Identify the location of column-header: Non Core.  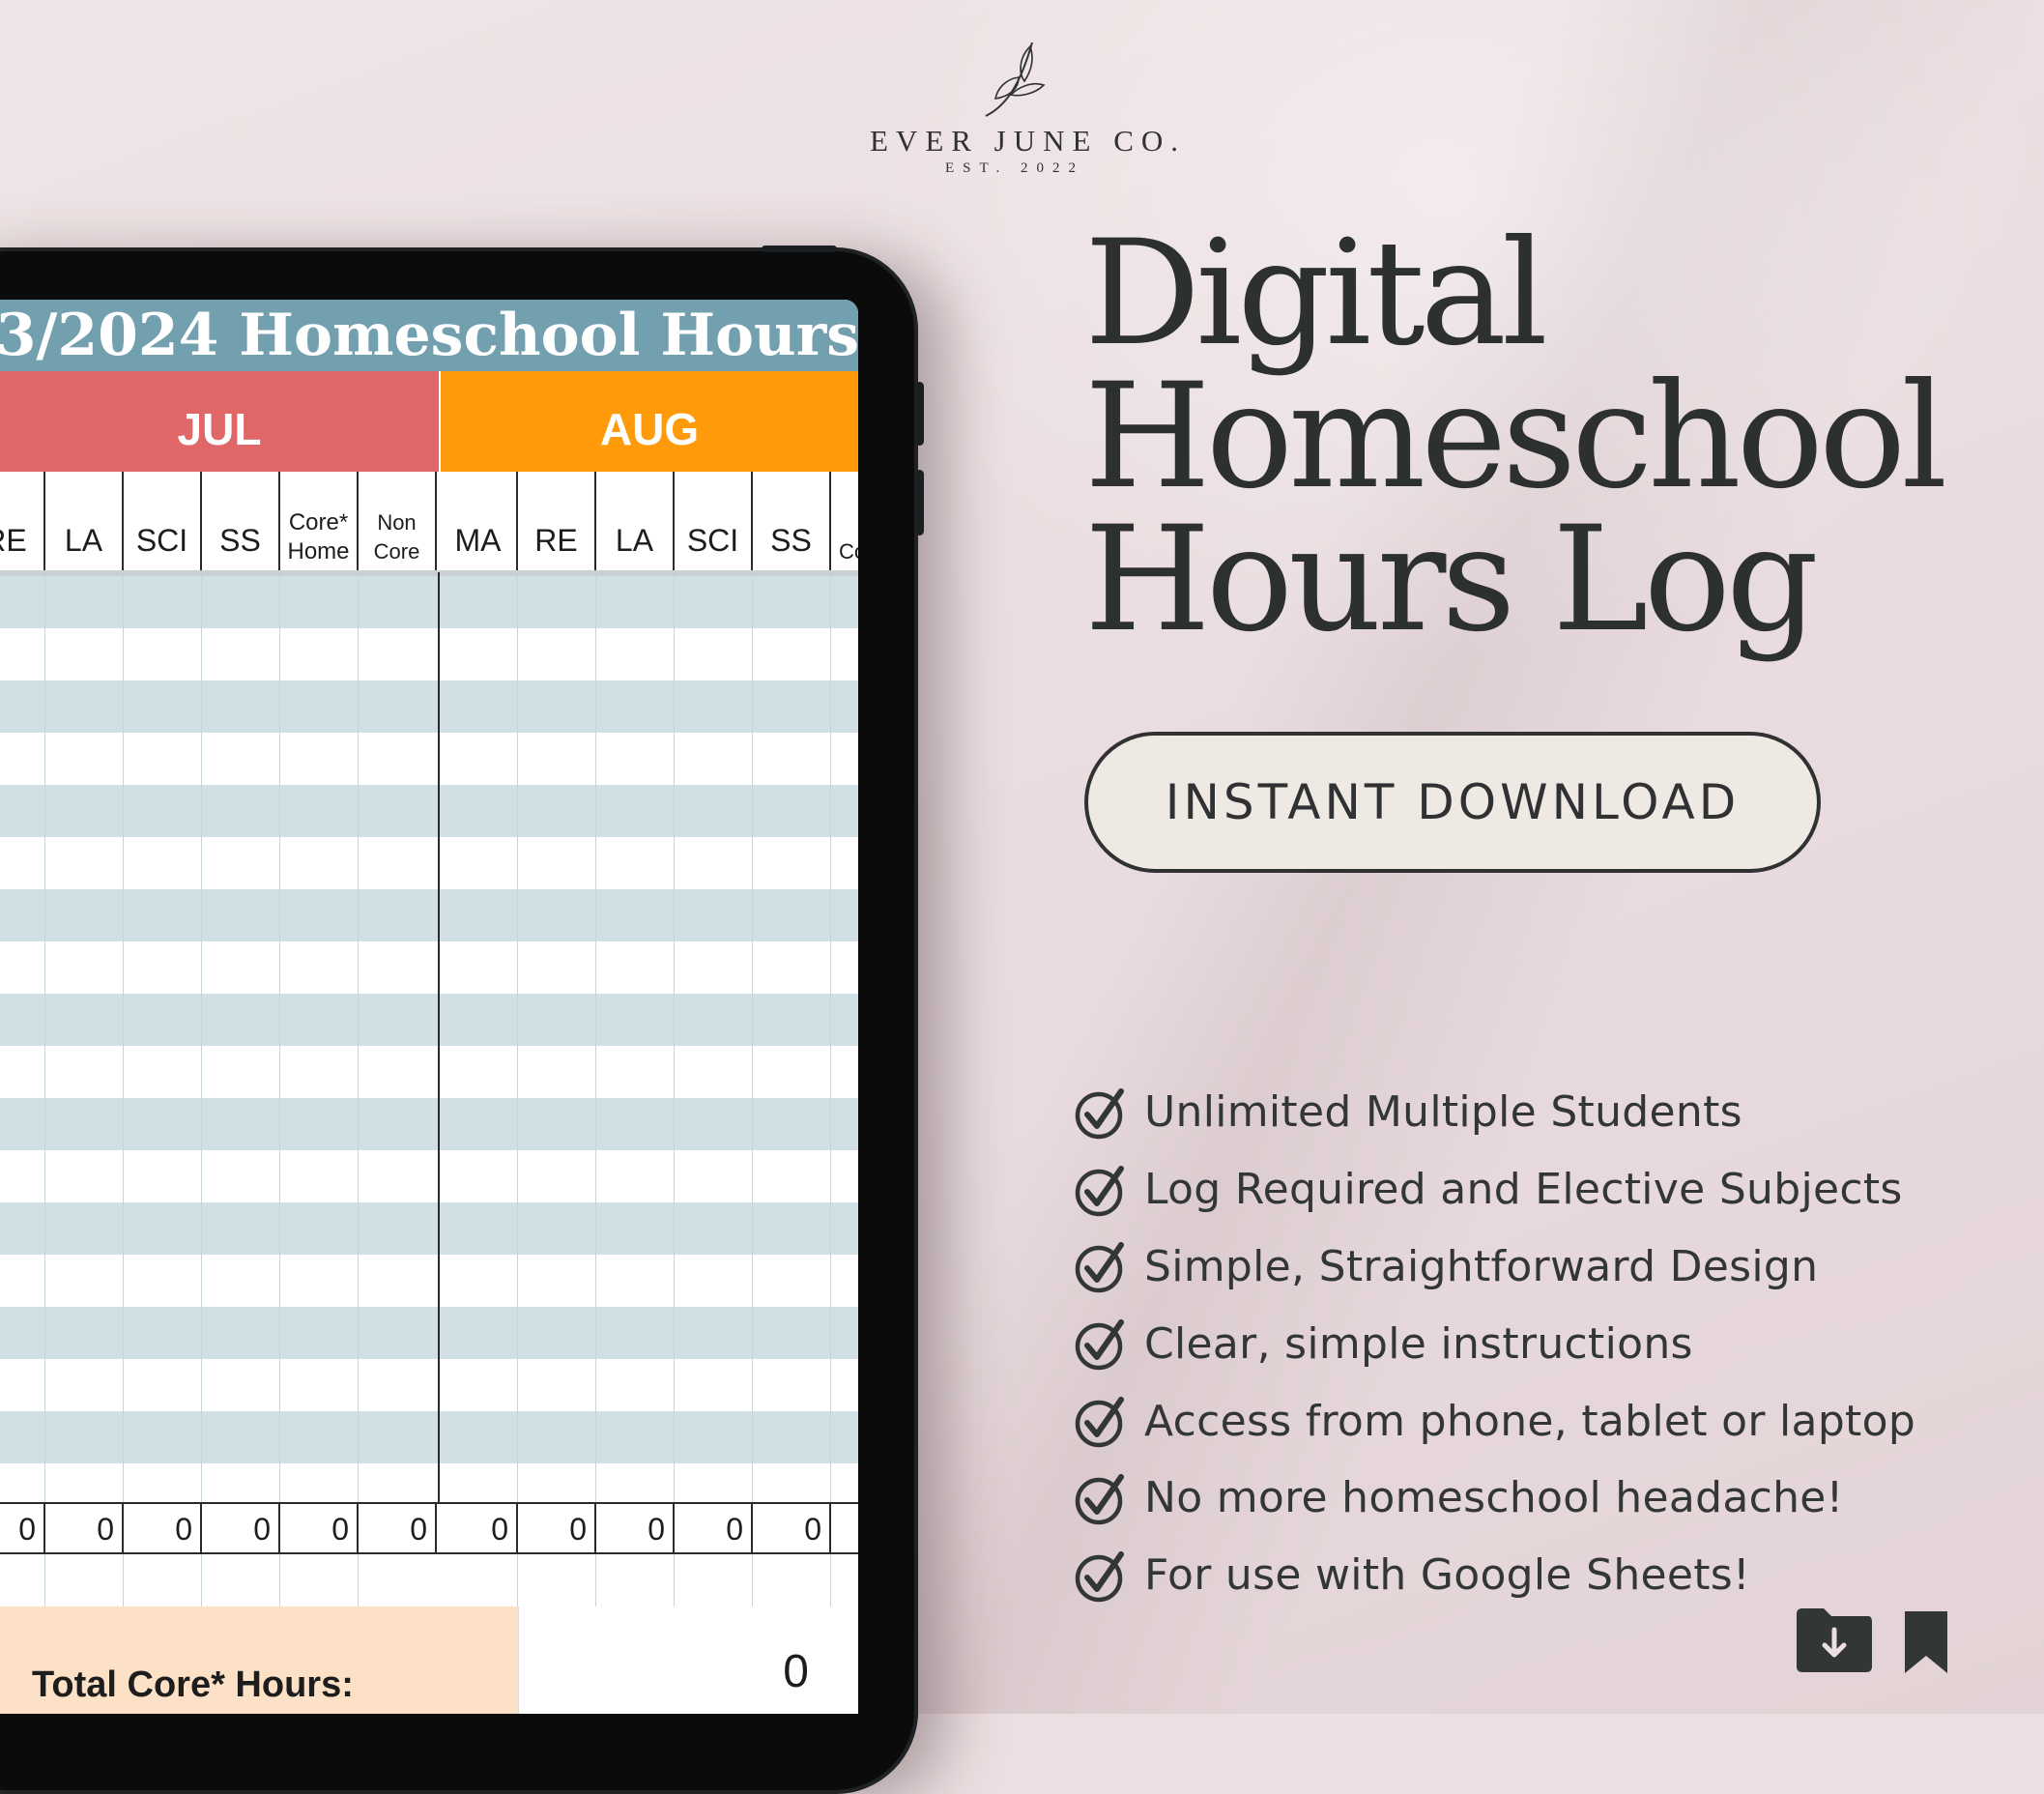
(398, 522).